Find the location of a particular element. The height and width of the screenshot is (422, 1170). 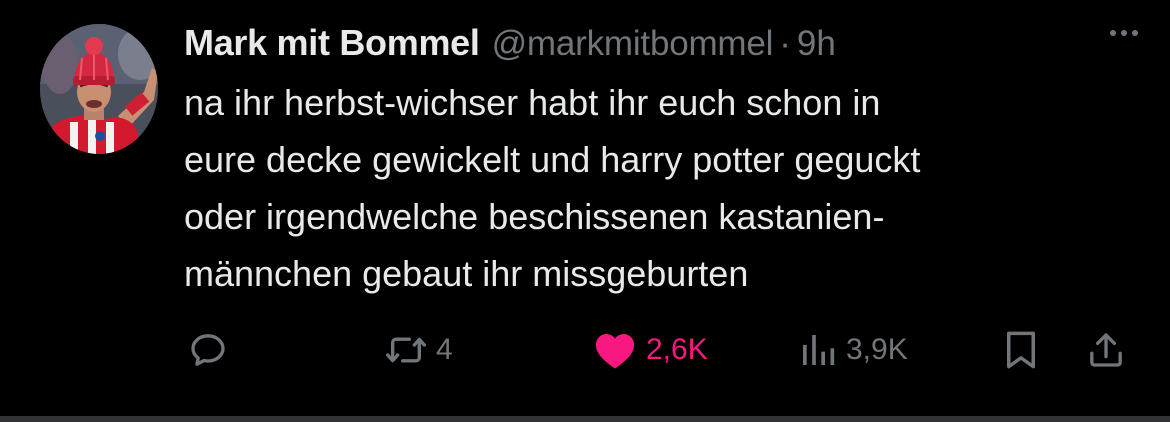

avatar is located at coordinates (99, 89).